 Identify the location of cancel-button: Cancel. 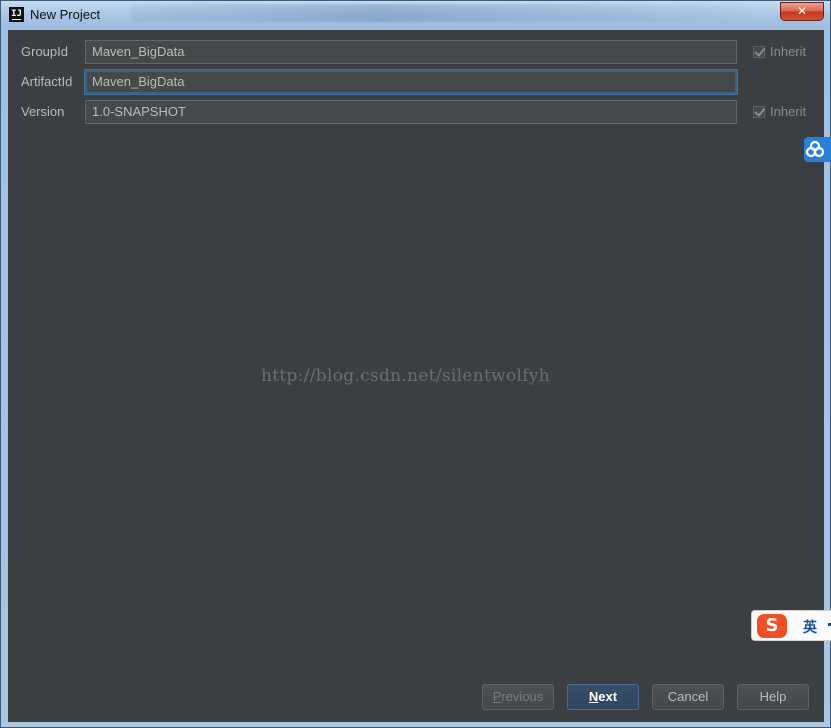
(688, 697).